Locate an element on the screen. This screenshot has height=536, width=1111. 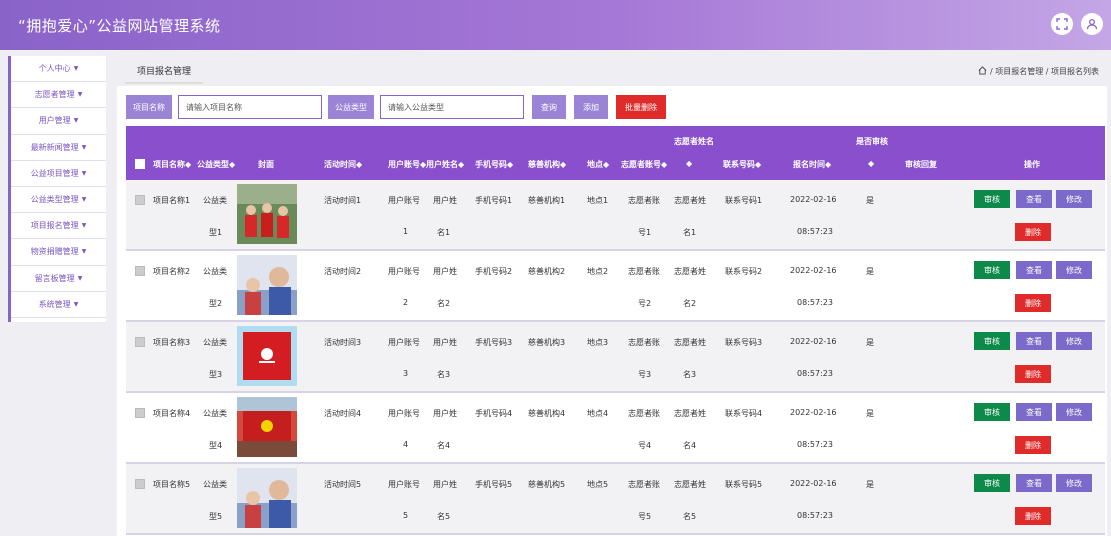
sidebar-item: 用户管理 ▼ is located at coordinates (58, 121).